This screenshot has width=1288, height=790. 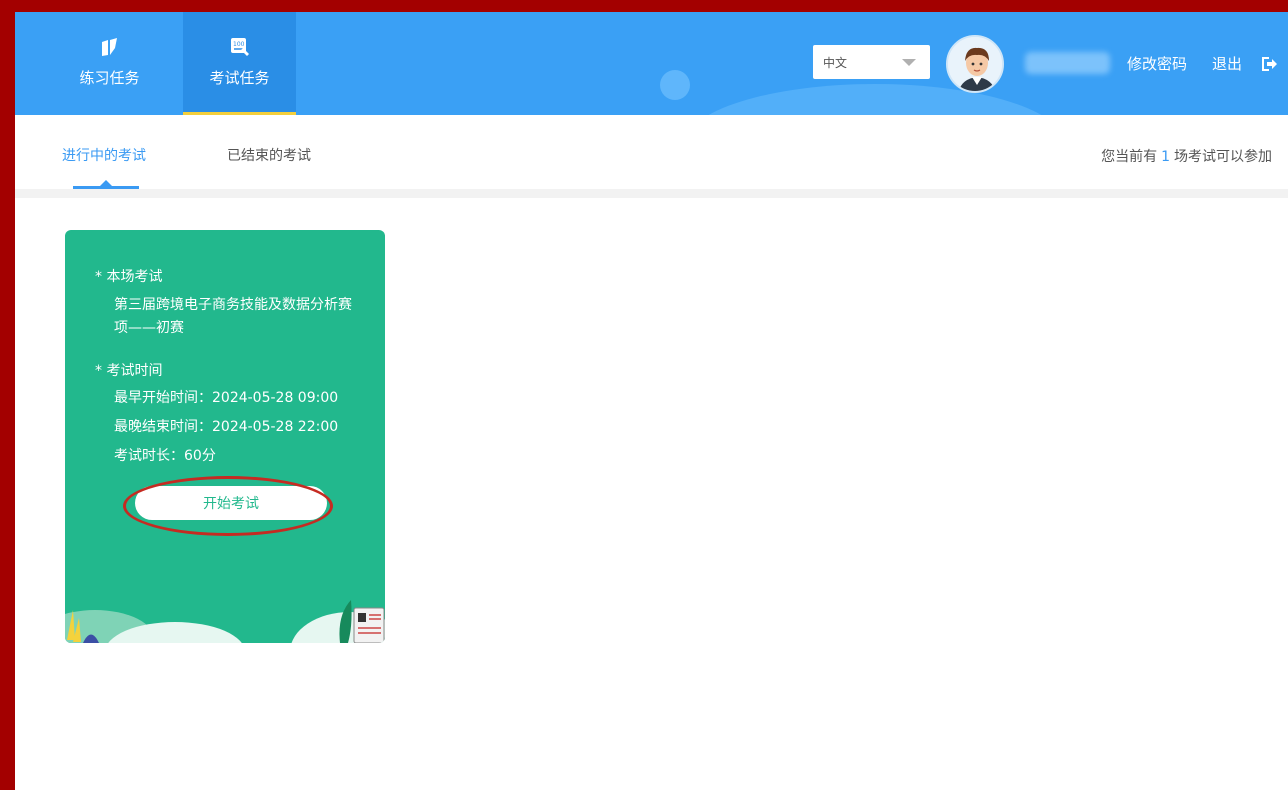 I want to click on exam-count-prefix: 您当前有, so click(x=1129, y=157).